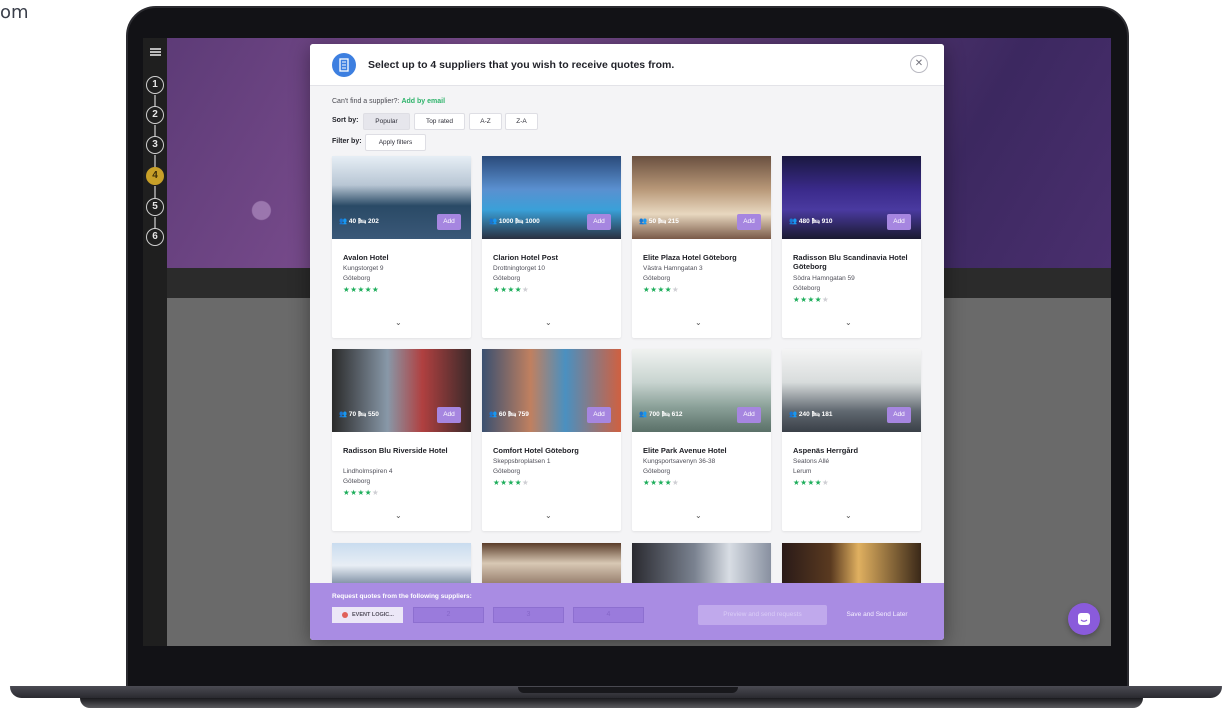 This screenshot has height=712, width=1223. What do you see at coordinates (827, 221) in the screenshot?
I see `beds-count: 910` at bounding box center [827, 221].